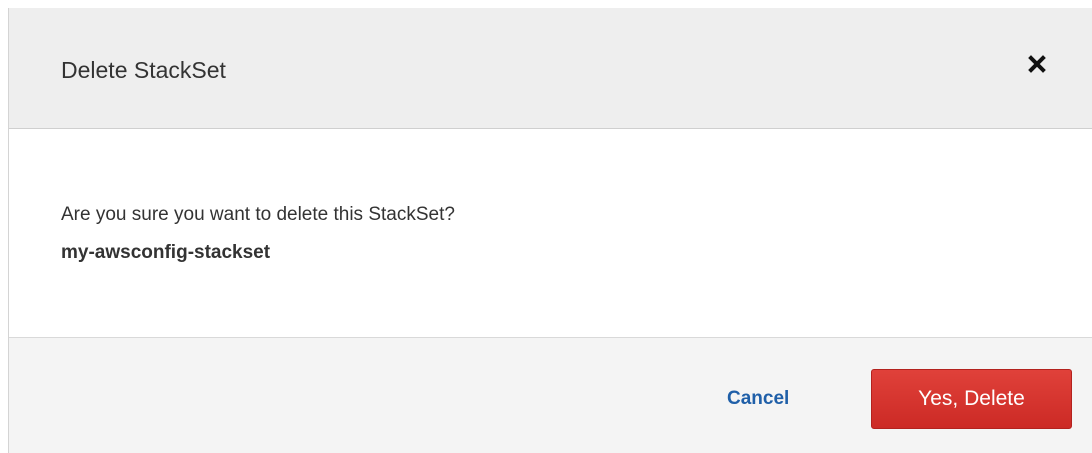 The image size is (1092, 453). I want to click on close-button, so click(1037, 64).